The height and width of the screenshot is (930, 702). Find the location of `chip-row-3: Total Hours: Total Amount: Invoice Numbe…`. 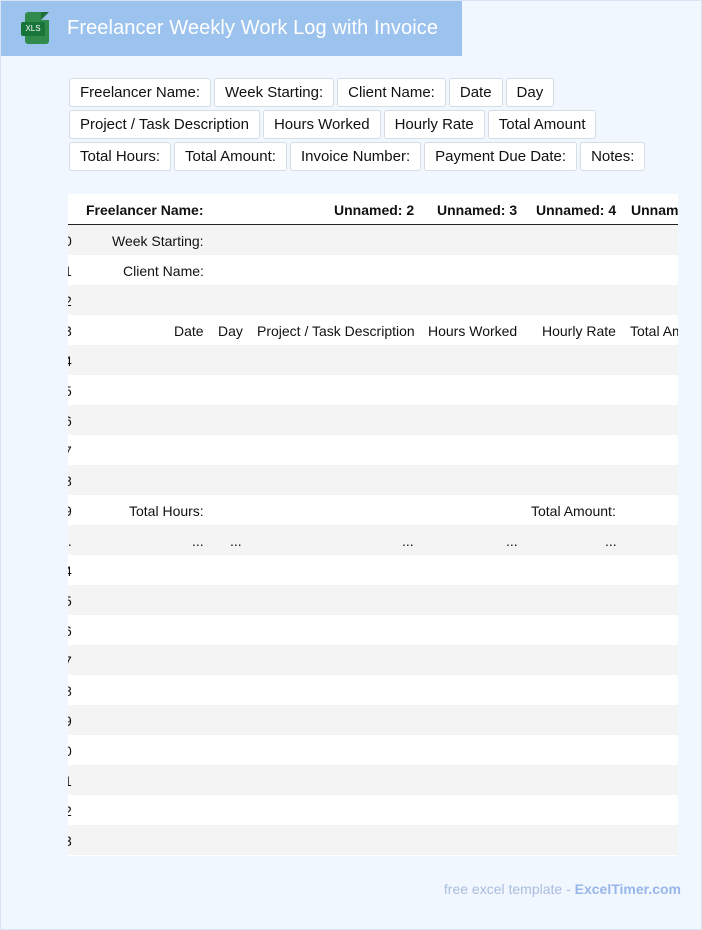

chip-row-3: Total Hours: Total Amount: Invoice Numbe… is located at coordinates (369, 156).